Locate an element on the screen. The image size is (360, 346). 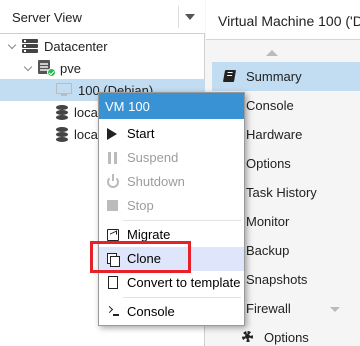
nav-item-summary: Summary is located at coordinates (286, 76).